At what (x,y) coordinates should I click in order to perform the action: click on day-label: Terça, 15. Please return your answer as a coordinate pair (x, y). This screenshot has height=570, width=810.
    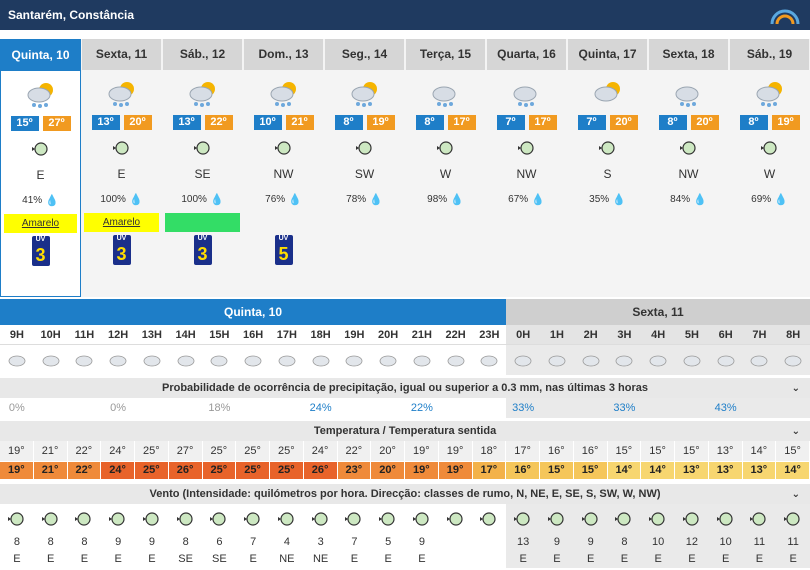
    Looking at the image, I should click on (445, 54).